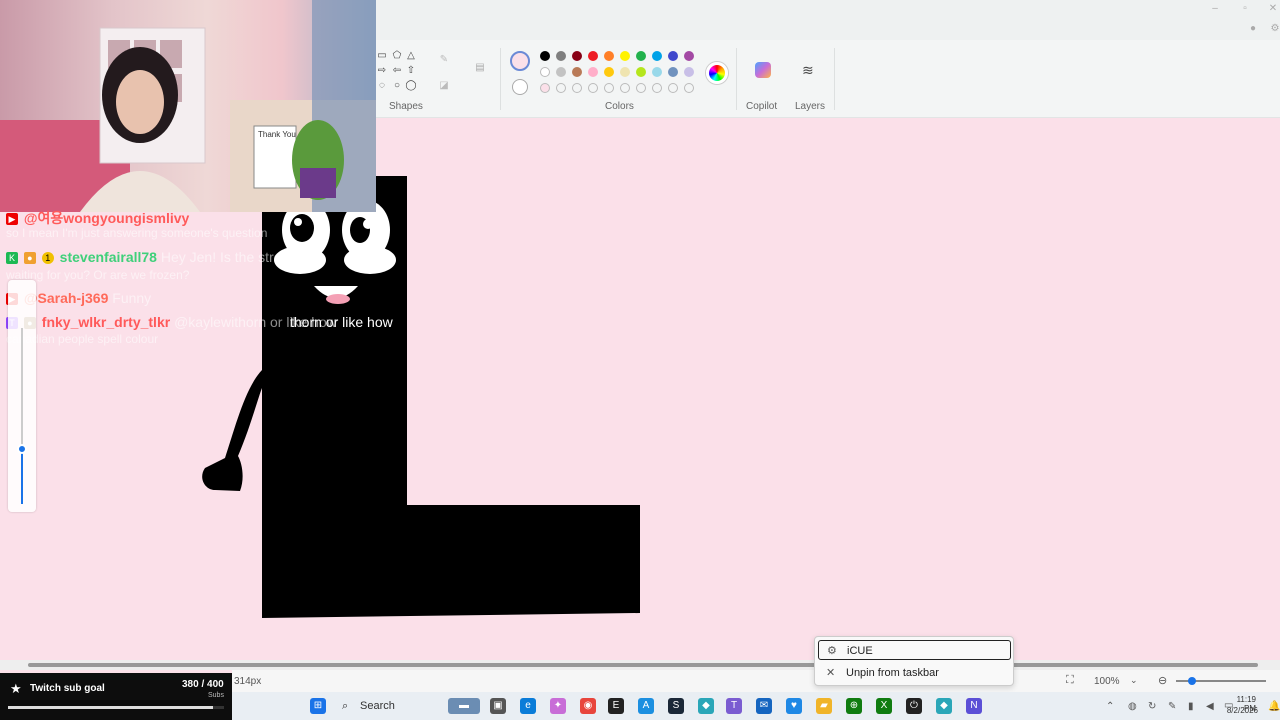 This screenshot has height=720, width=1280. What do you see at coordinates (974, 706) in the screenshot?
I see `app-icon: N` at bounding box center [974, 706].